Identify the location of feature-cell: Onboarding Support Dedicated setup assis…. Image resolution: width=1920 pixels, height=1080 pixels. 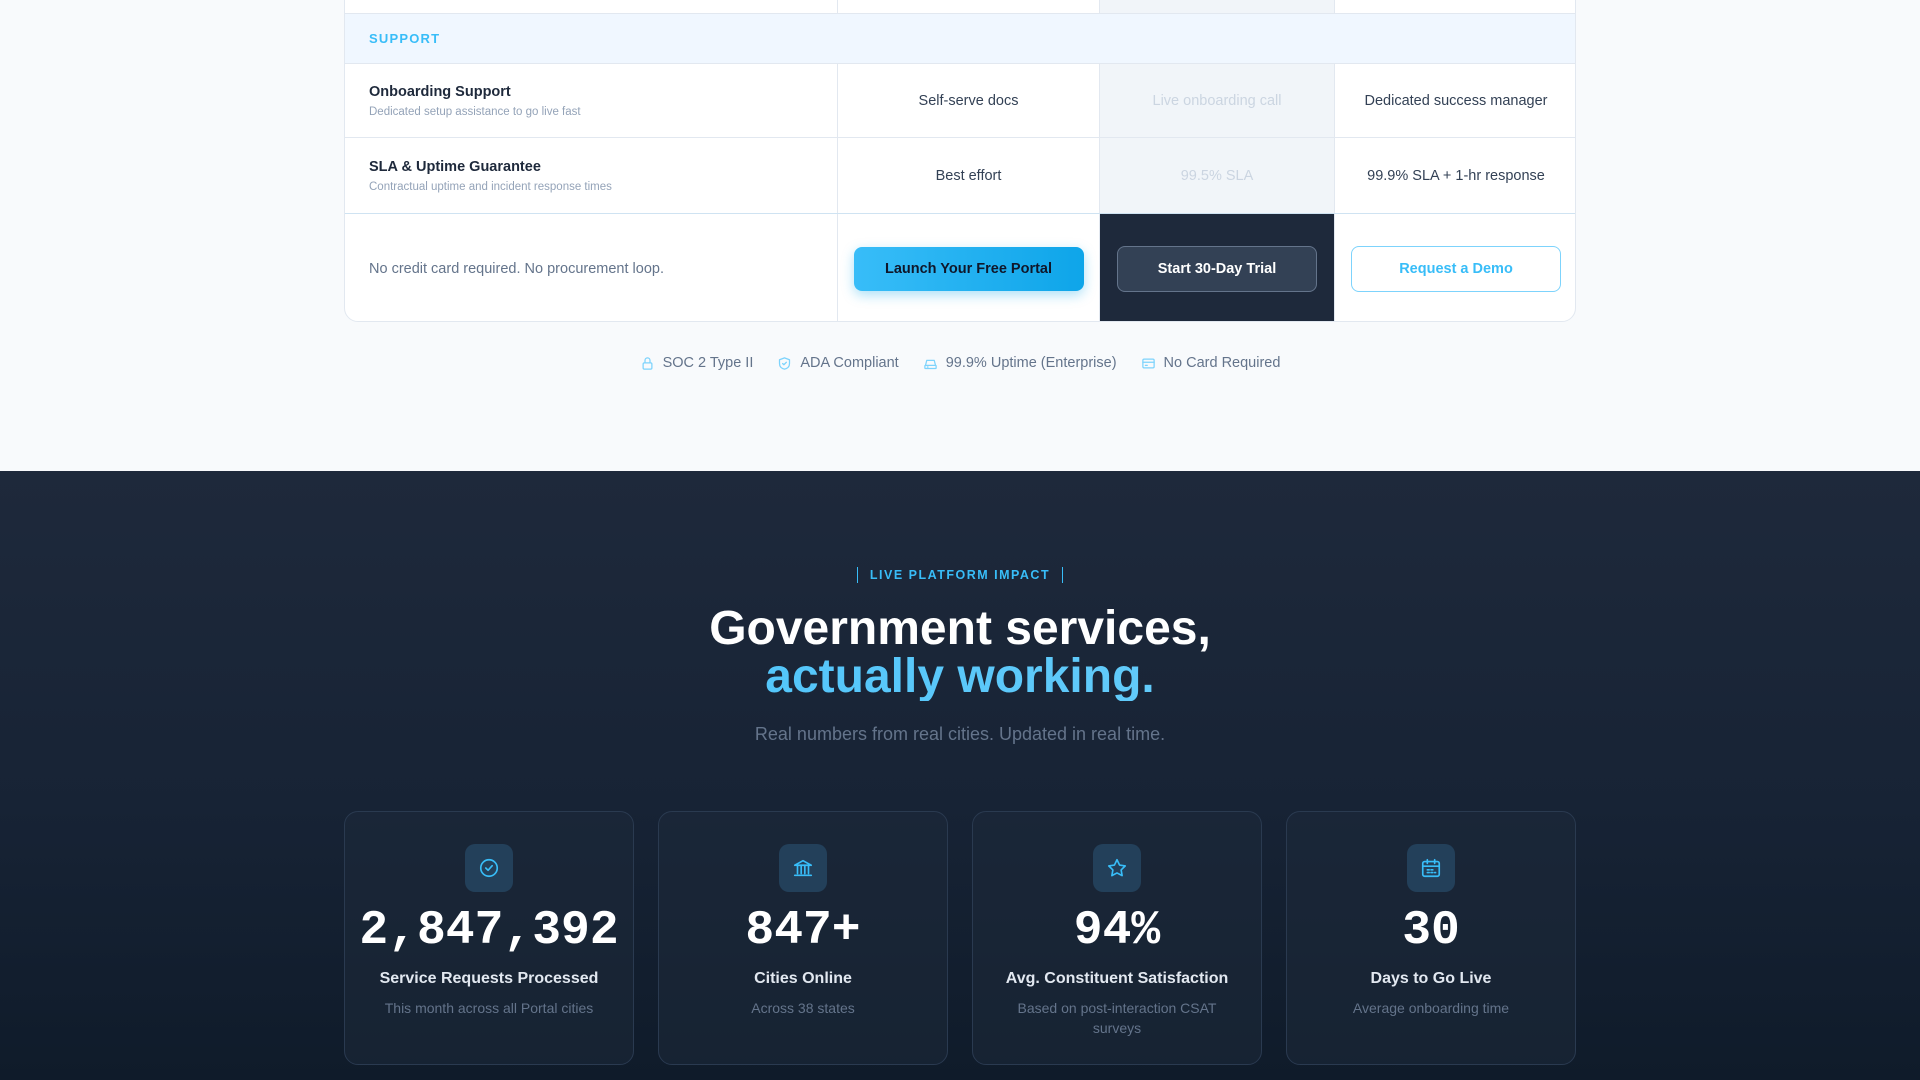
(591, 100).